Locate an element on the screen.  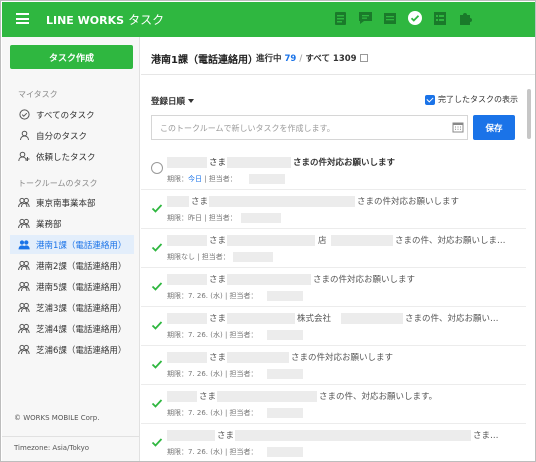
sidebar-item-room: 東京南事業本部 is located at coordinates (72, 202).